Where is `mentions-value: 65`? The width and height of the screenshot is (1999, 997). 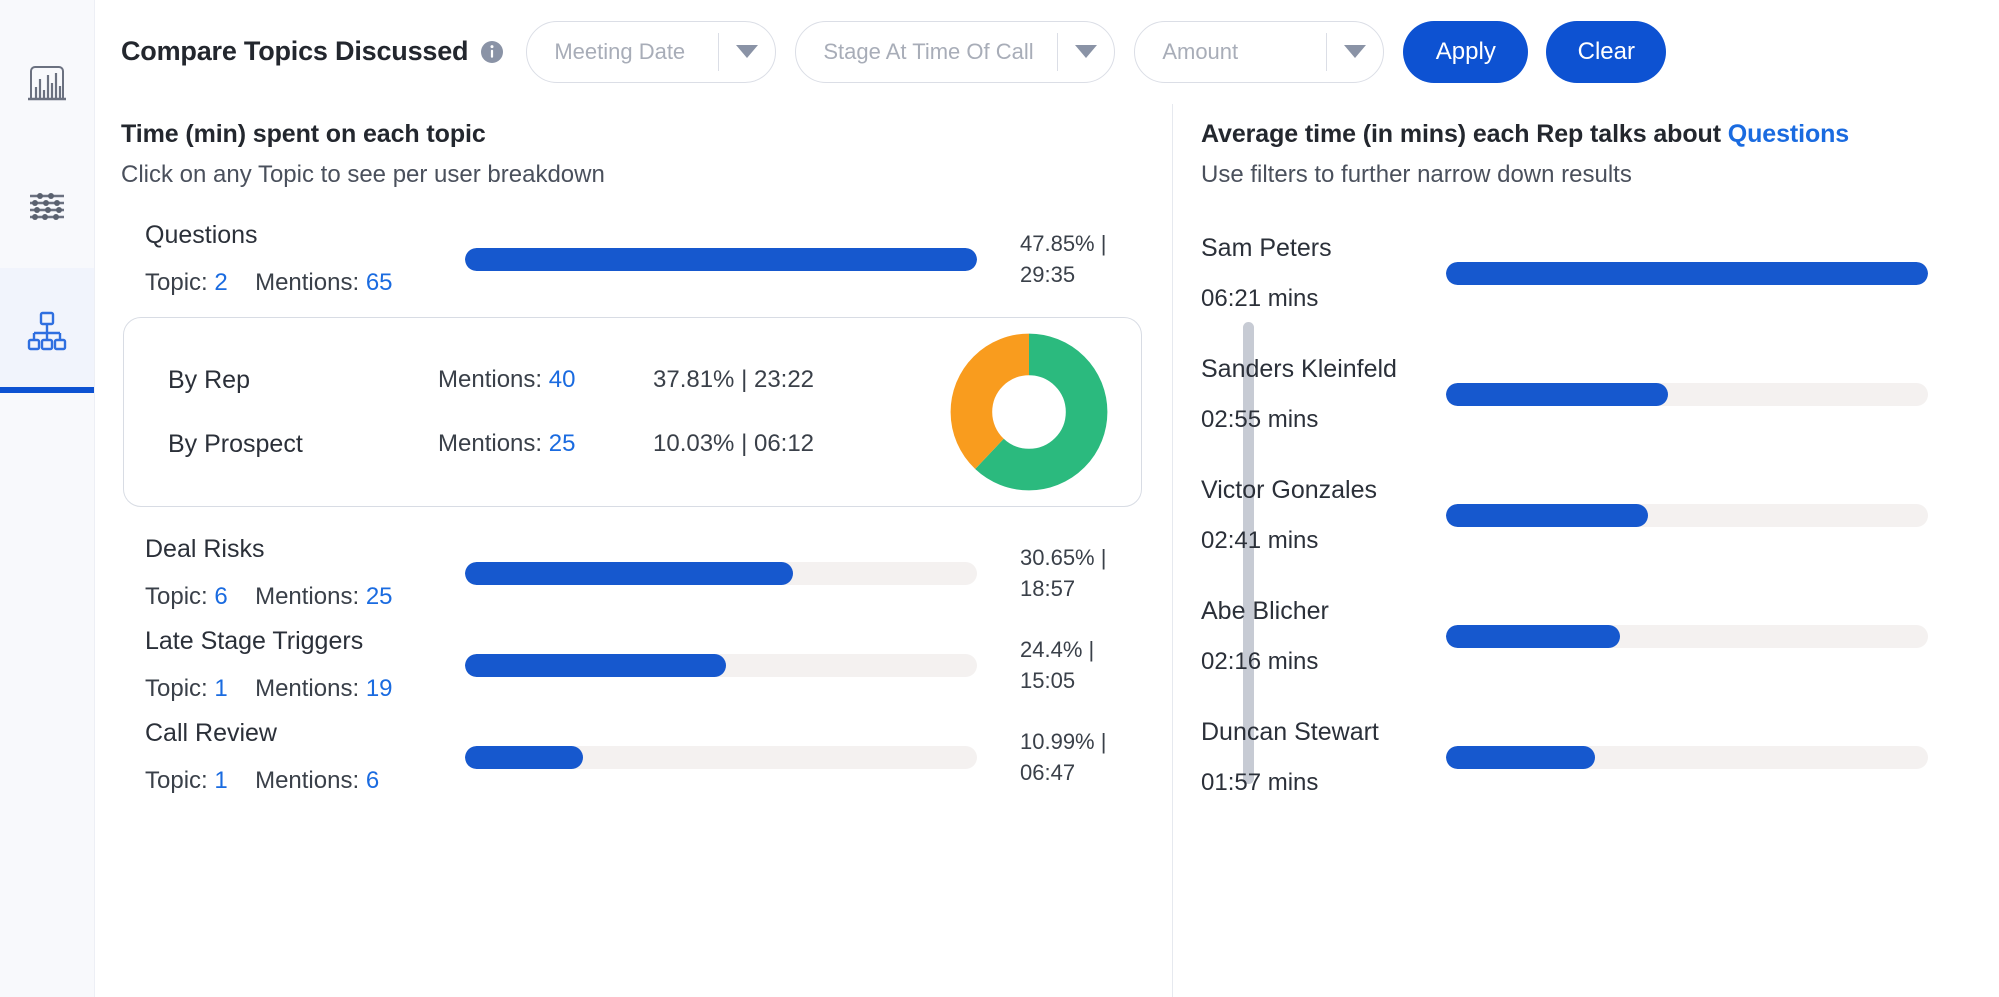 mentions-value: 65 is located at coordinates (379, 282).